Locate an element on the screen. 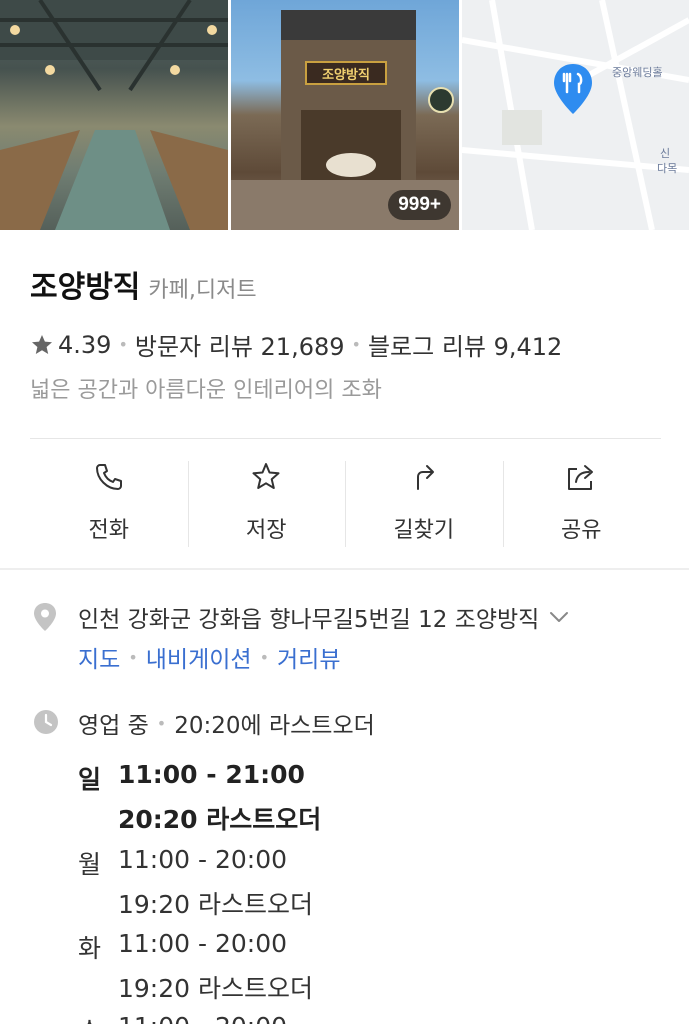  section-divider is located at coordinates (344, 569).